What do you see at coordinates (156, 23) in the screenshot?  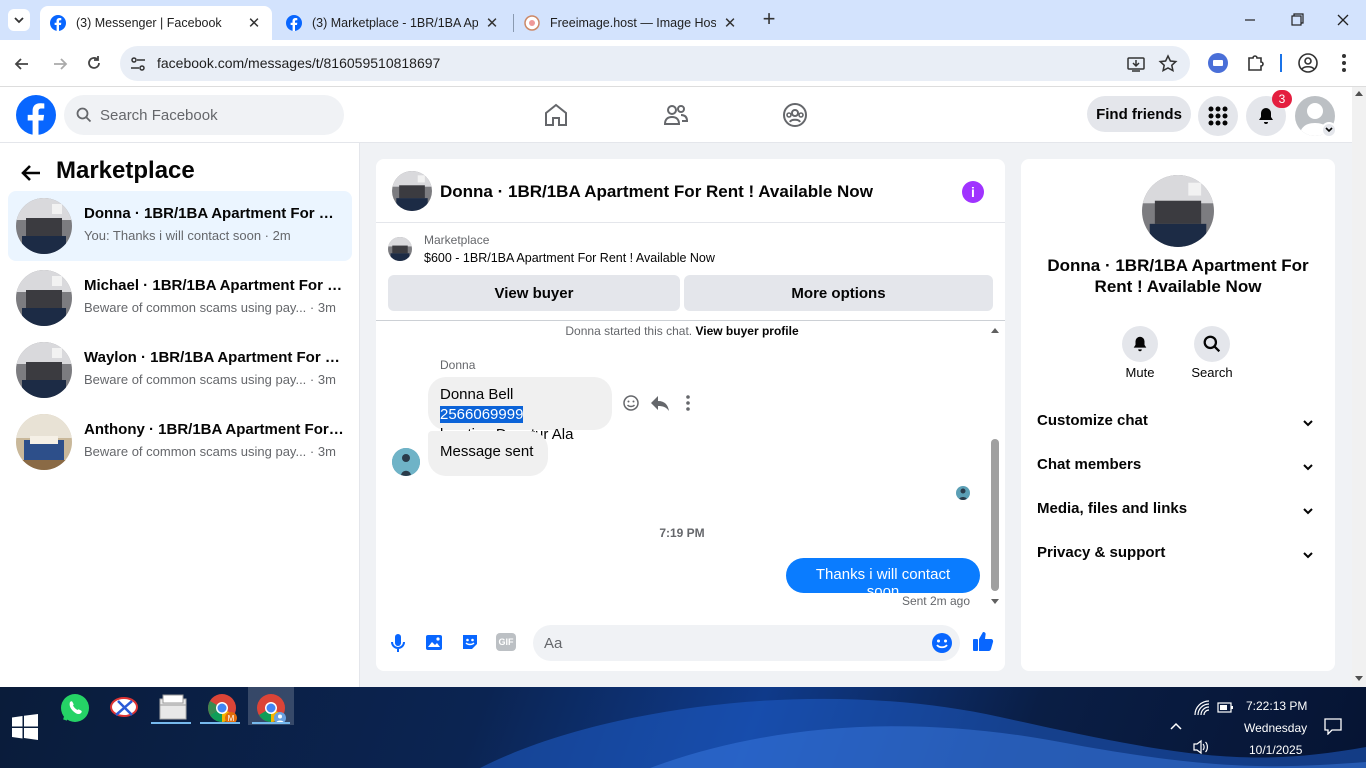 I see `tab-messenger: (3) Messenger | Facebook ✕` at bounding box center [156, 23].